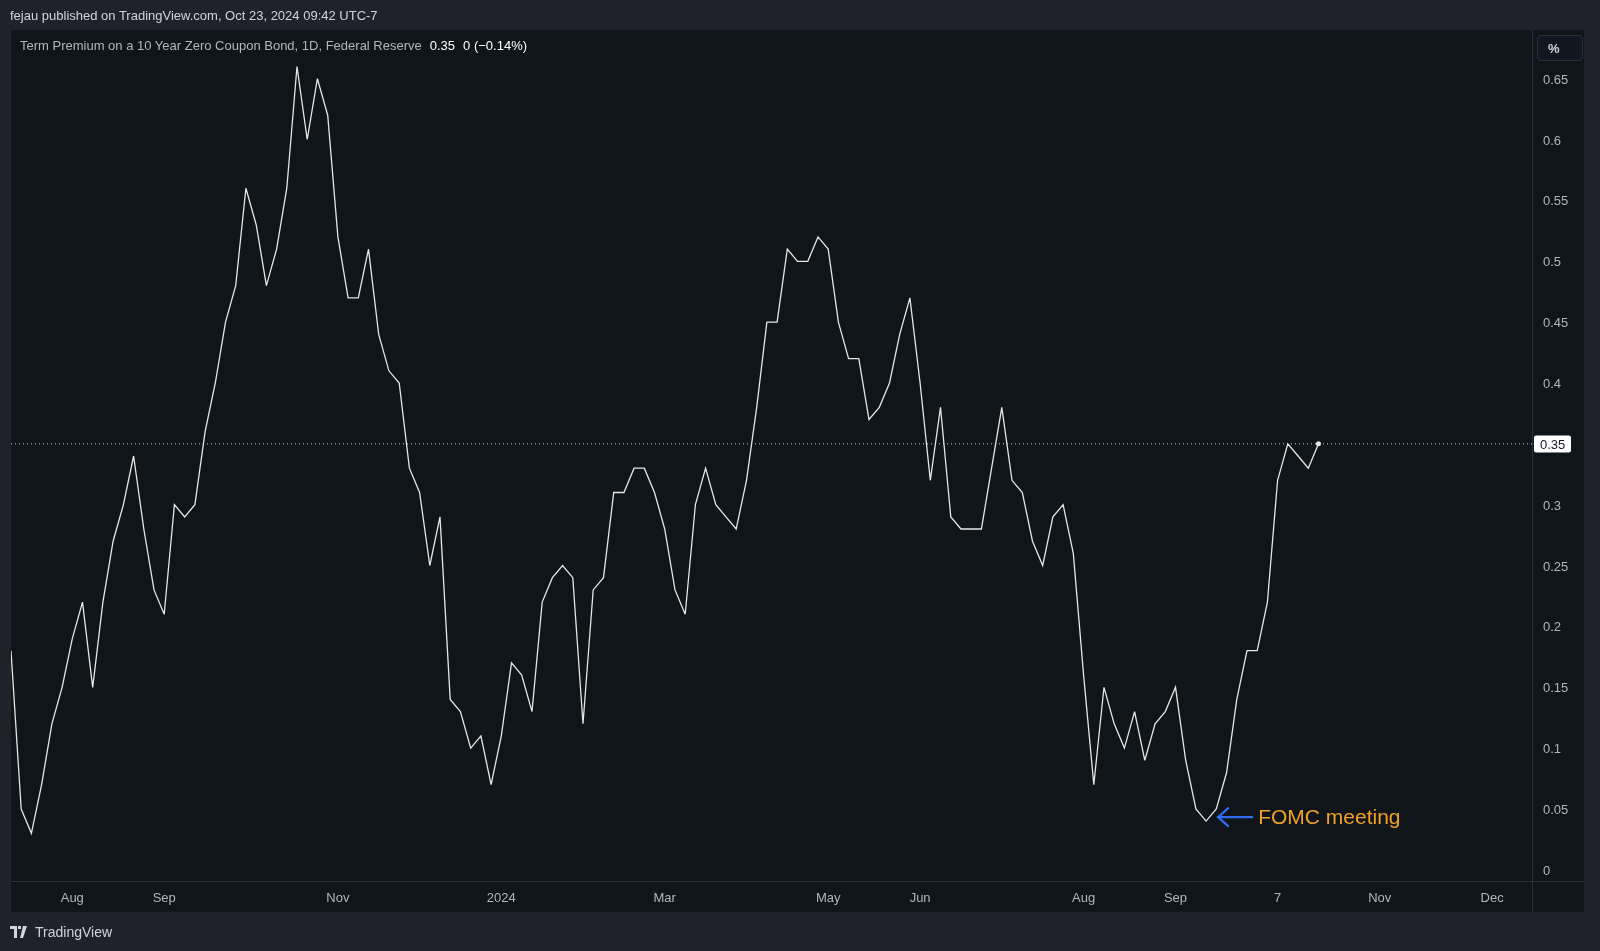 This screenshot has height=951, width=1600. Describe the element at coordinates (1278, 897) in the screenshot. I see `x-axis-label: 7` at that location.